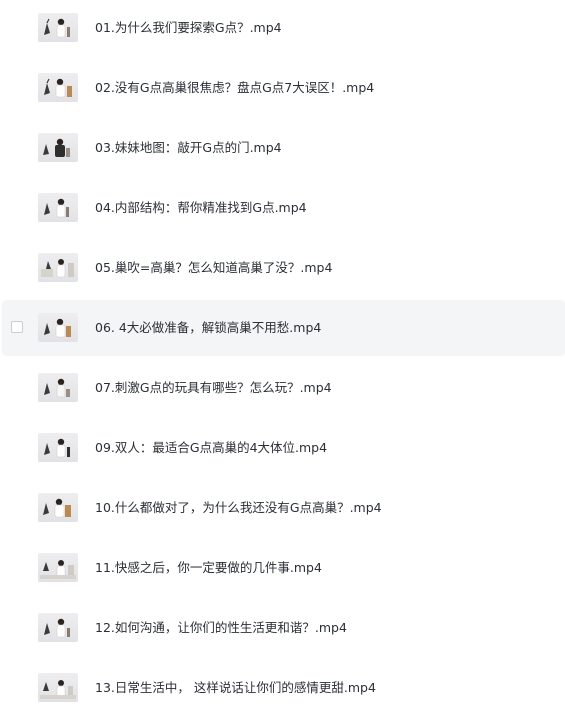  Describe the element at coordinates (208, 328) in the screenshot. I see `file-name: 06. 4大必做准备，解锁高巢不用愁.mp4` at that location.